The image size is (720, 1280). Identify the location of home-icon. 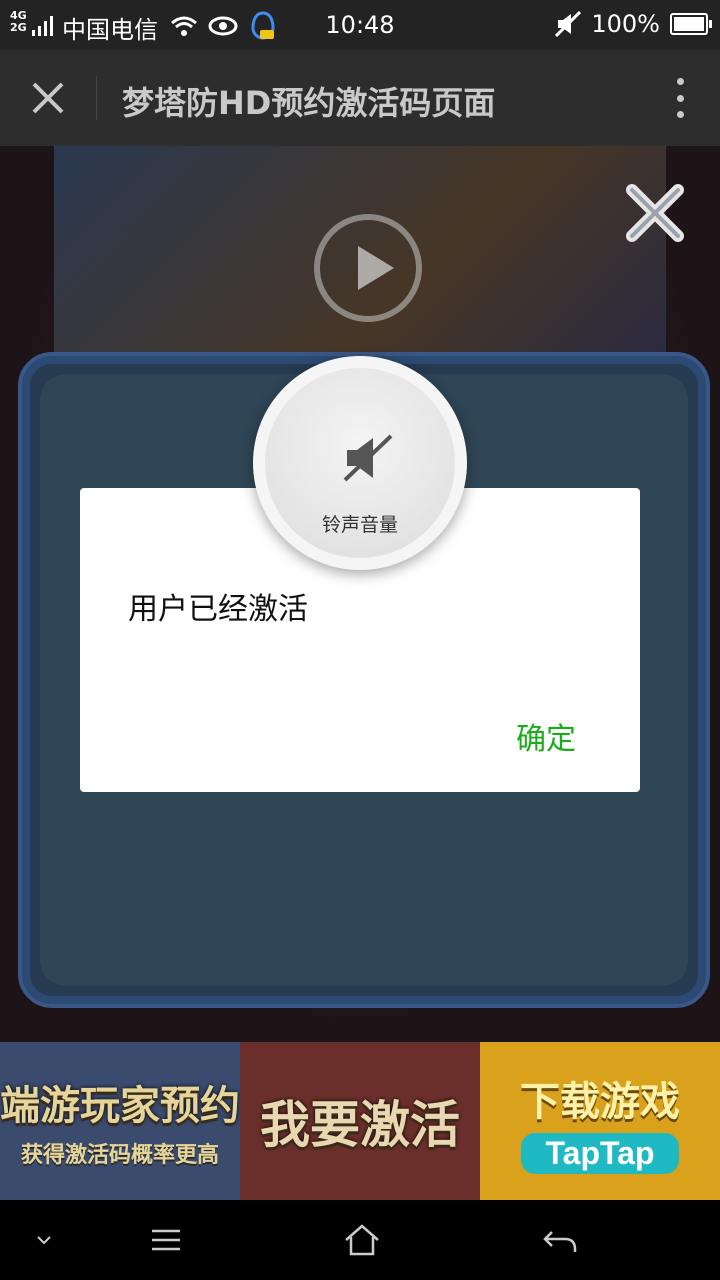
(362, 1240).